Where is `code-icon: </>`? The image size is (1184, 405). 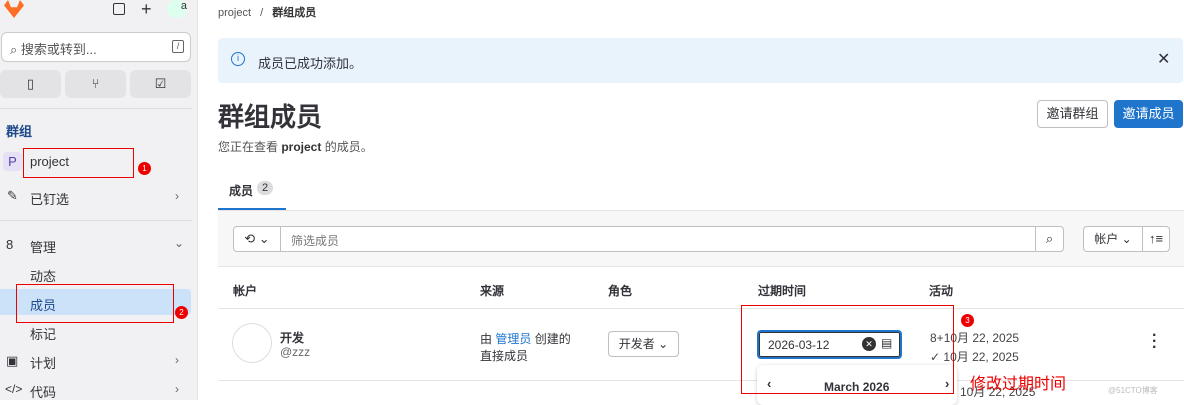
code-icon: </> is located at coordinates (14, 389).